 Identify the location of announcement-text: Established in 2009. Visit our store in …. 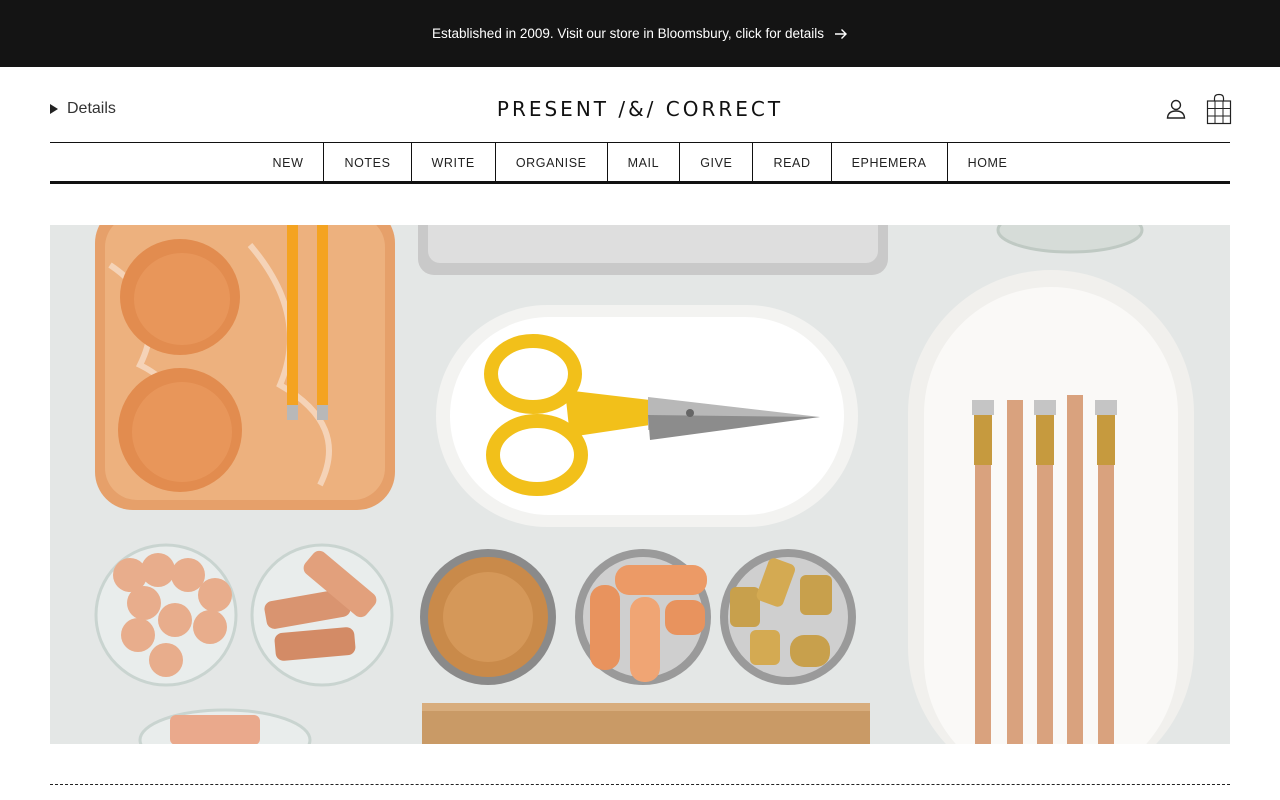
(628, 33).